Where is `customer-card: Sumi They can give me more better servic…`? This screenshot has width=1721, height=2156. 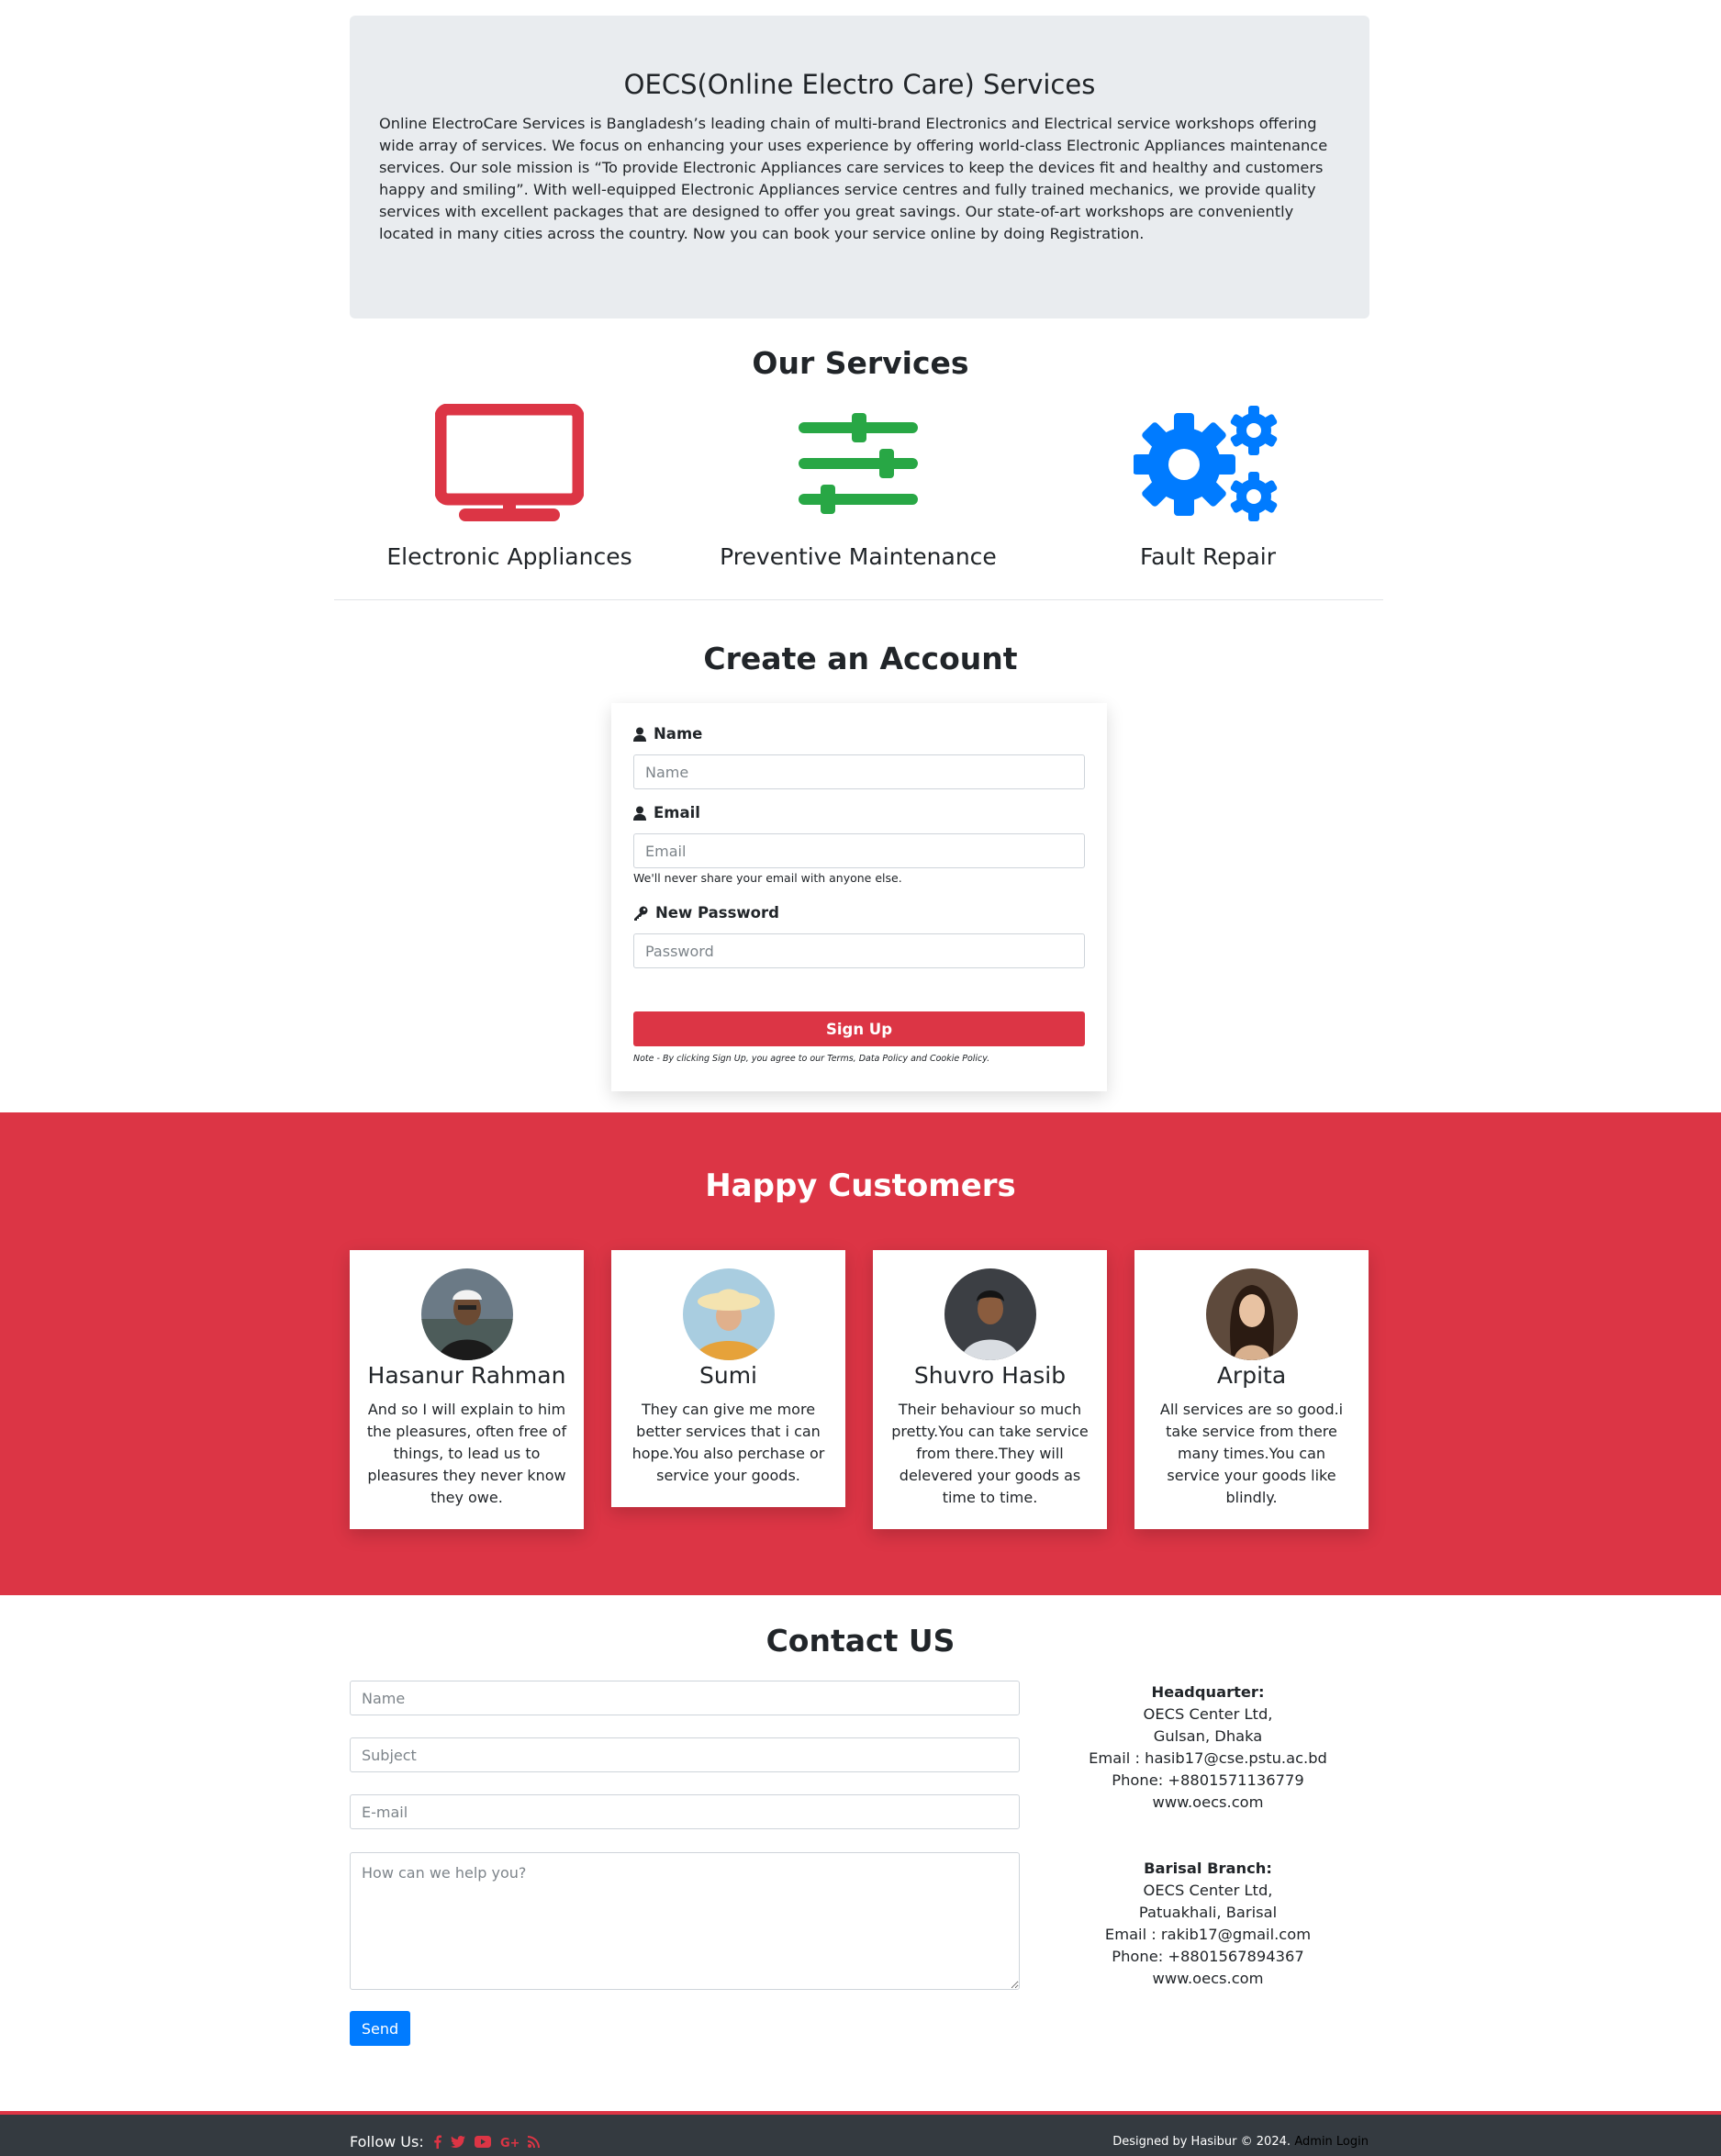 customer-card: Sumi They can give me more better servic… is located at coordinates (728, 1378).